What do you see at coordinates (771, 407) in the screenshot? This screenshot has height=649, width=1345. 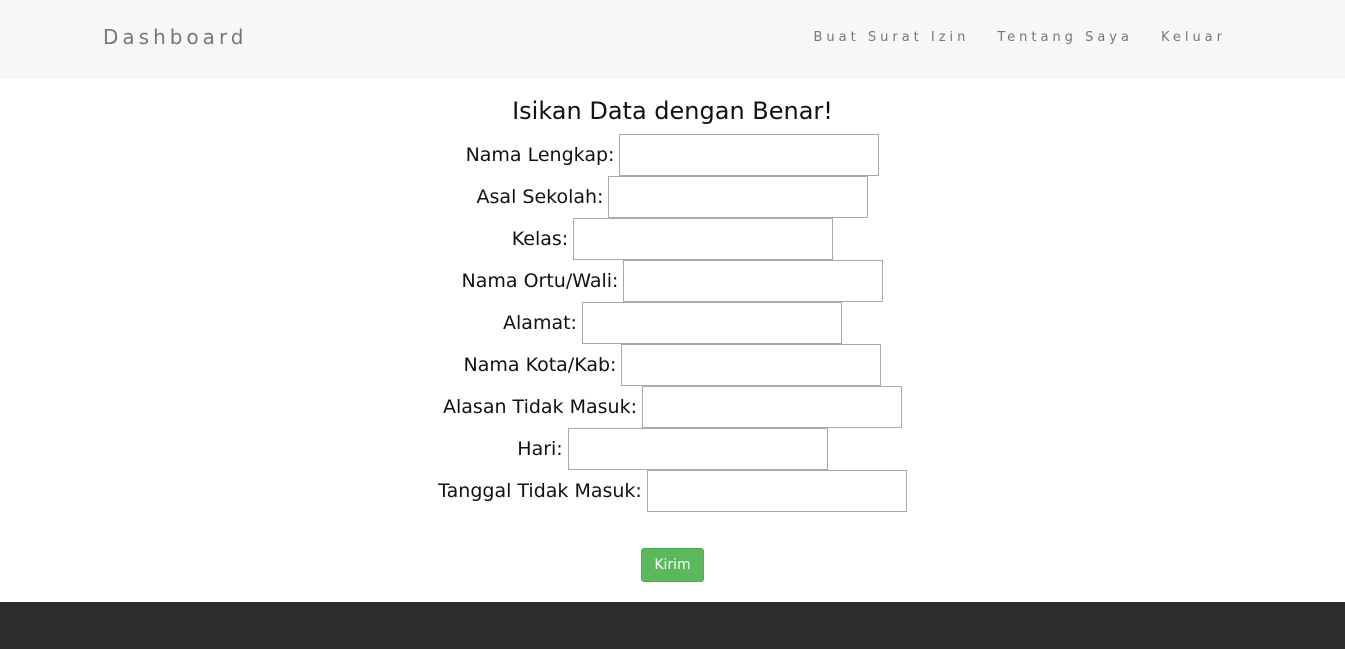 I see `input-alasan-tidak-masuk` at bounding box center [771, 407].